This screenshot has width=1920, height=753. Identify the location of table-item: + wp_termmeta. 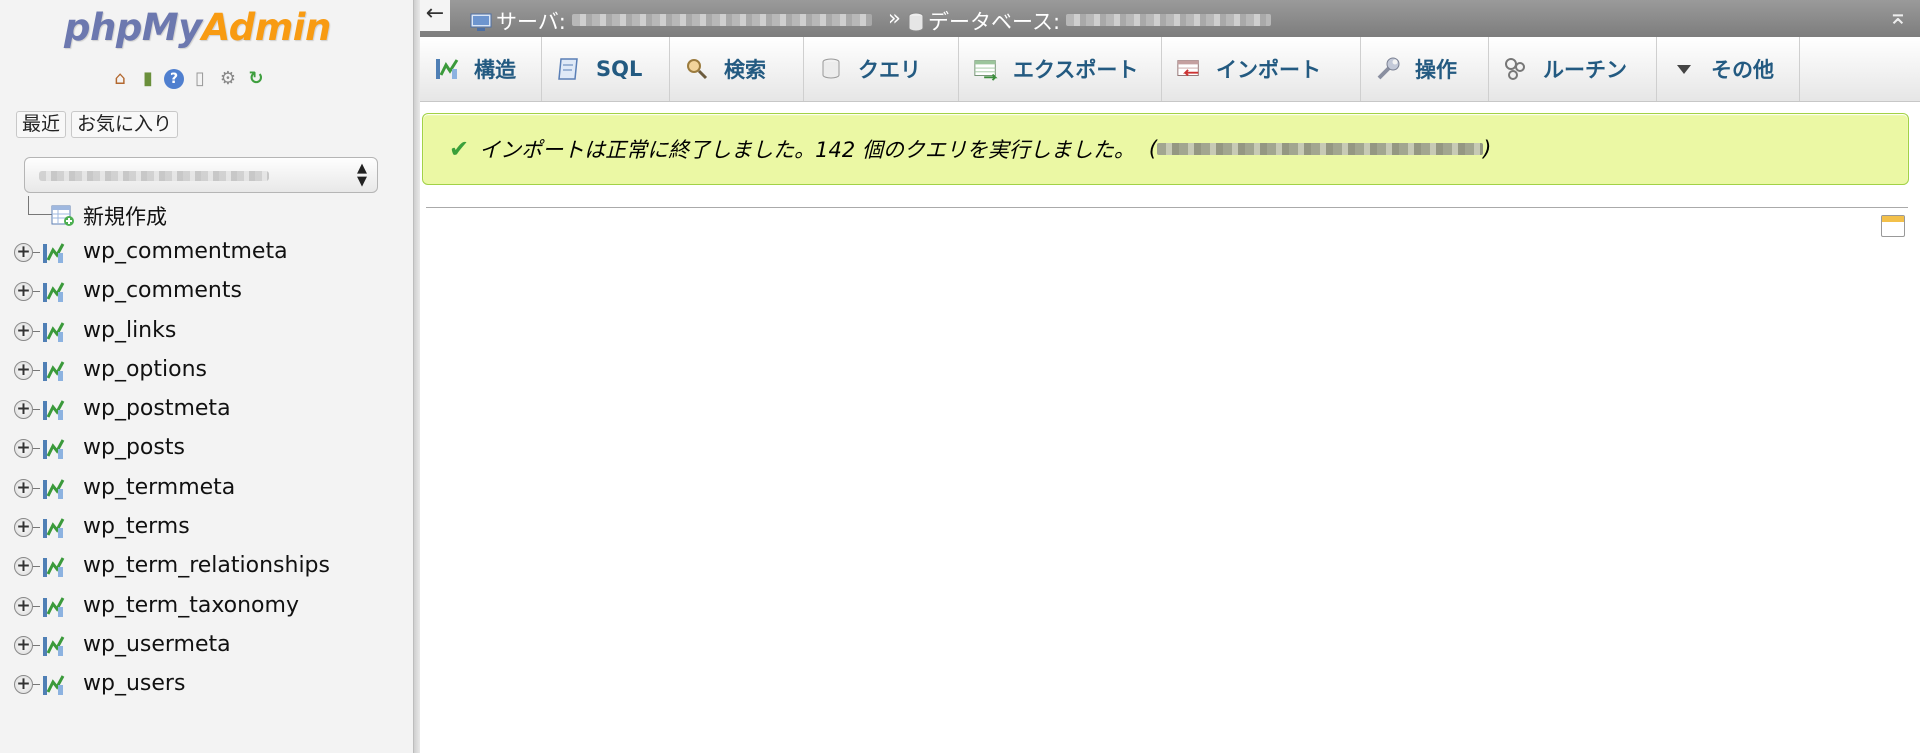
(211, 489).